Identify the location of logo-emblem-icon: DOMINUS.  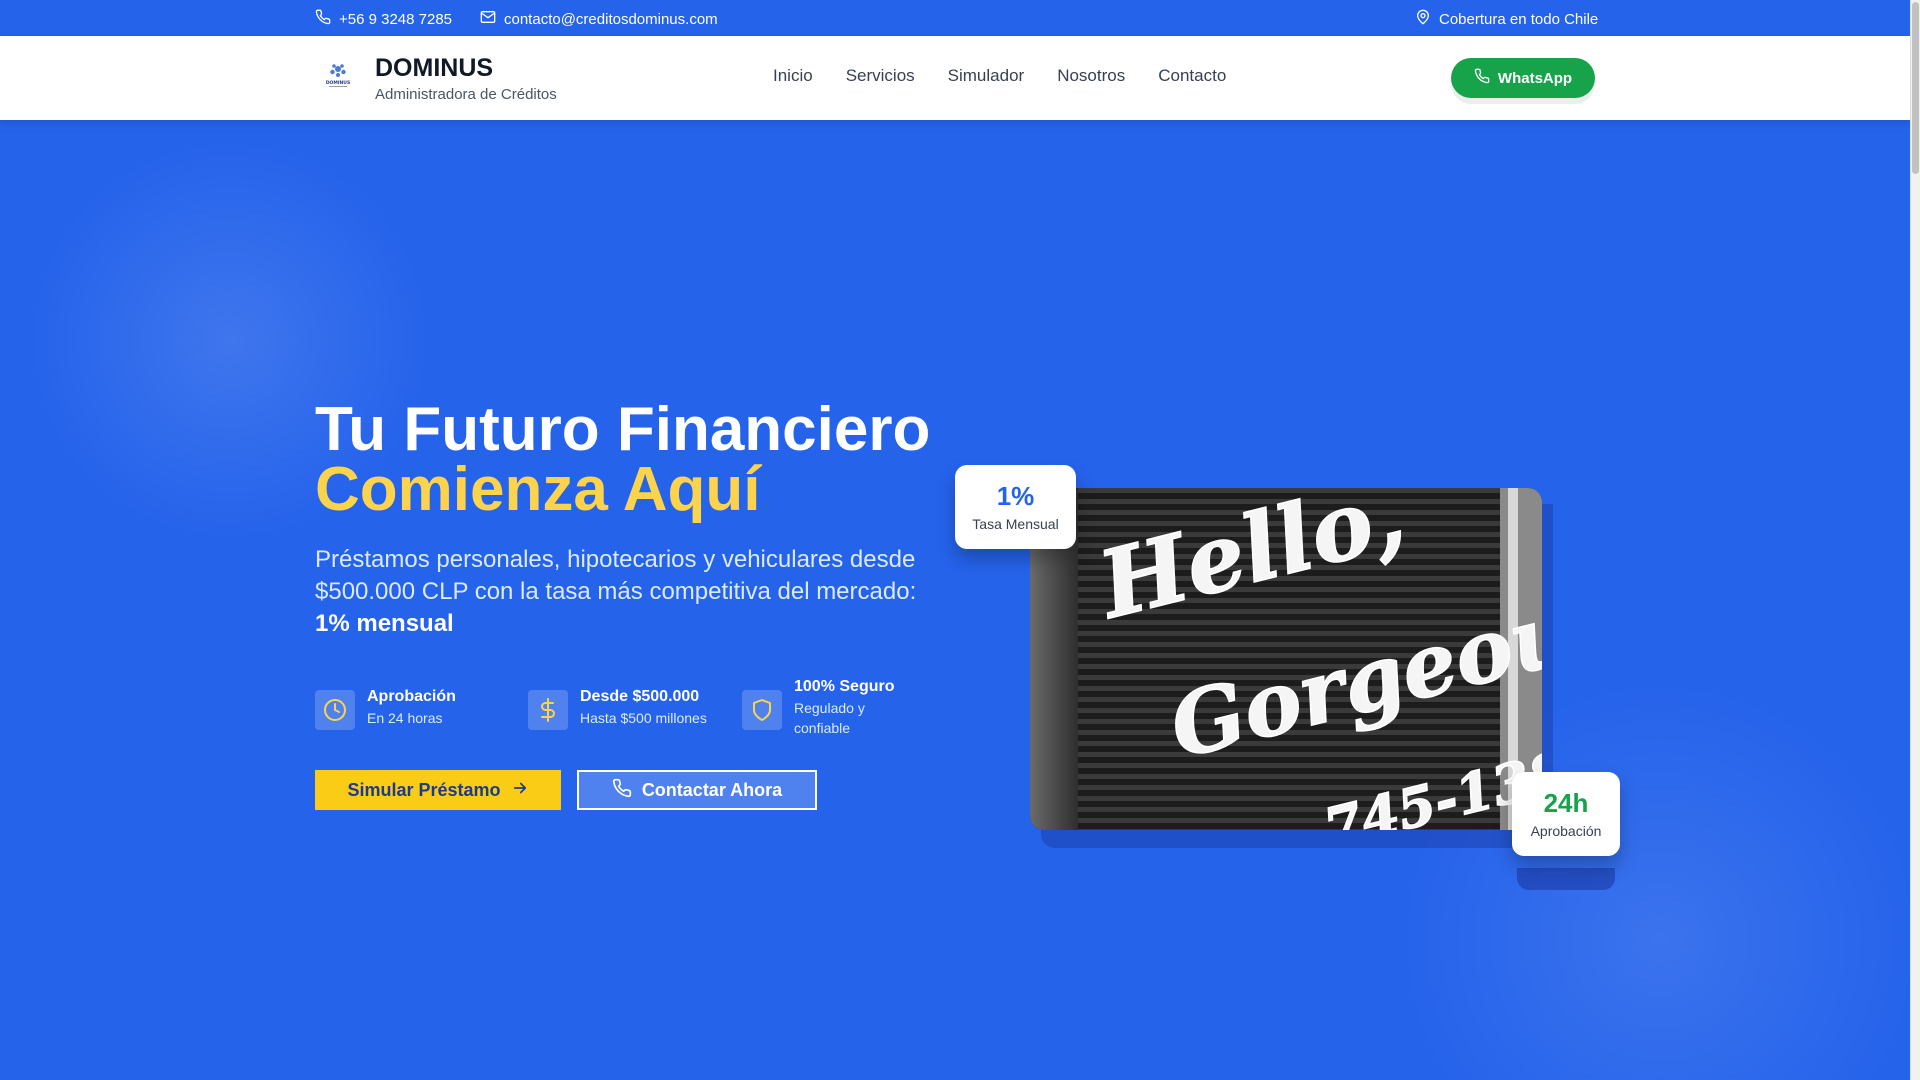
(338, 75).